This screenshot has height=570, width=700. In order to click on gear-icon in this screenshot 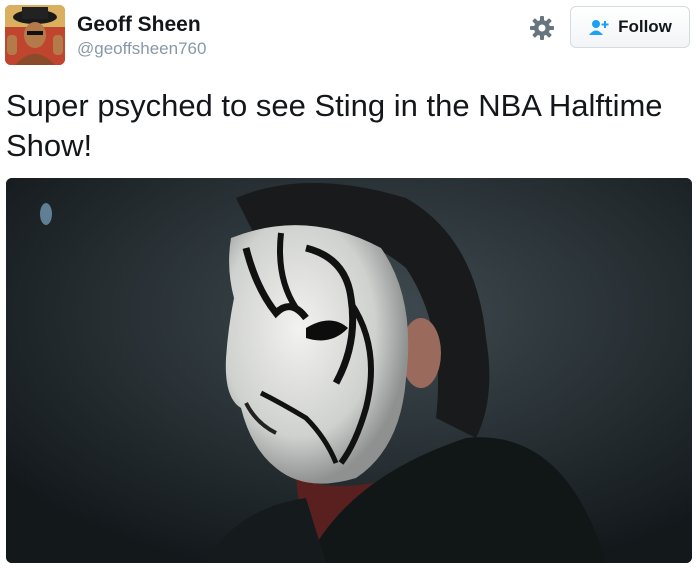, I will do `click(542, 28)`.